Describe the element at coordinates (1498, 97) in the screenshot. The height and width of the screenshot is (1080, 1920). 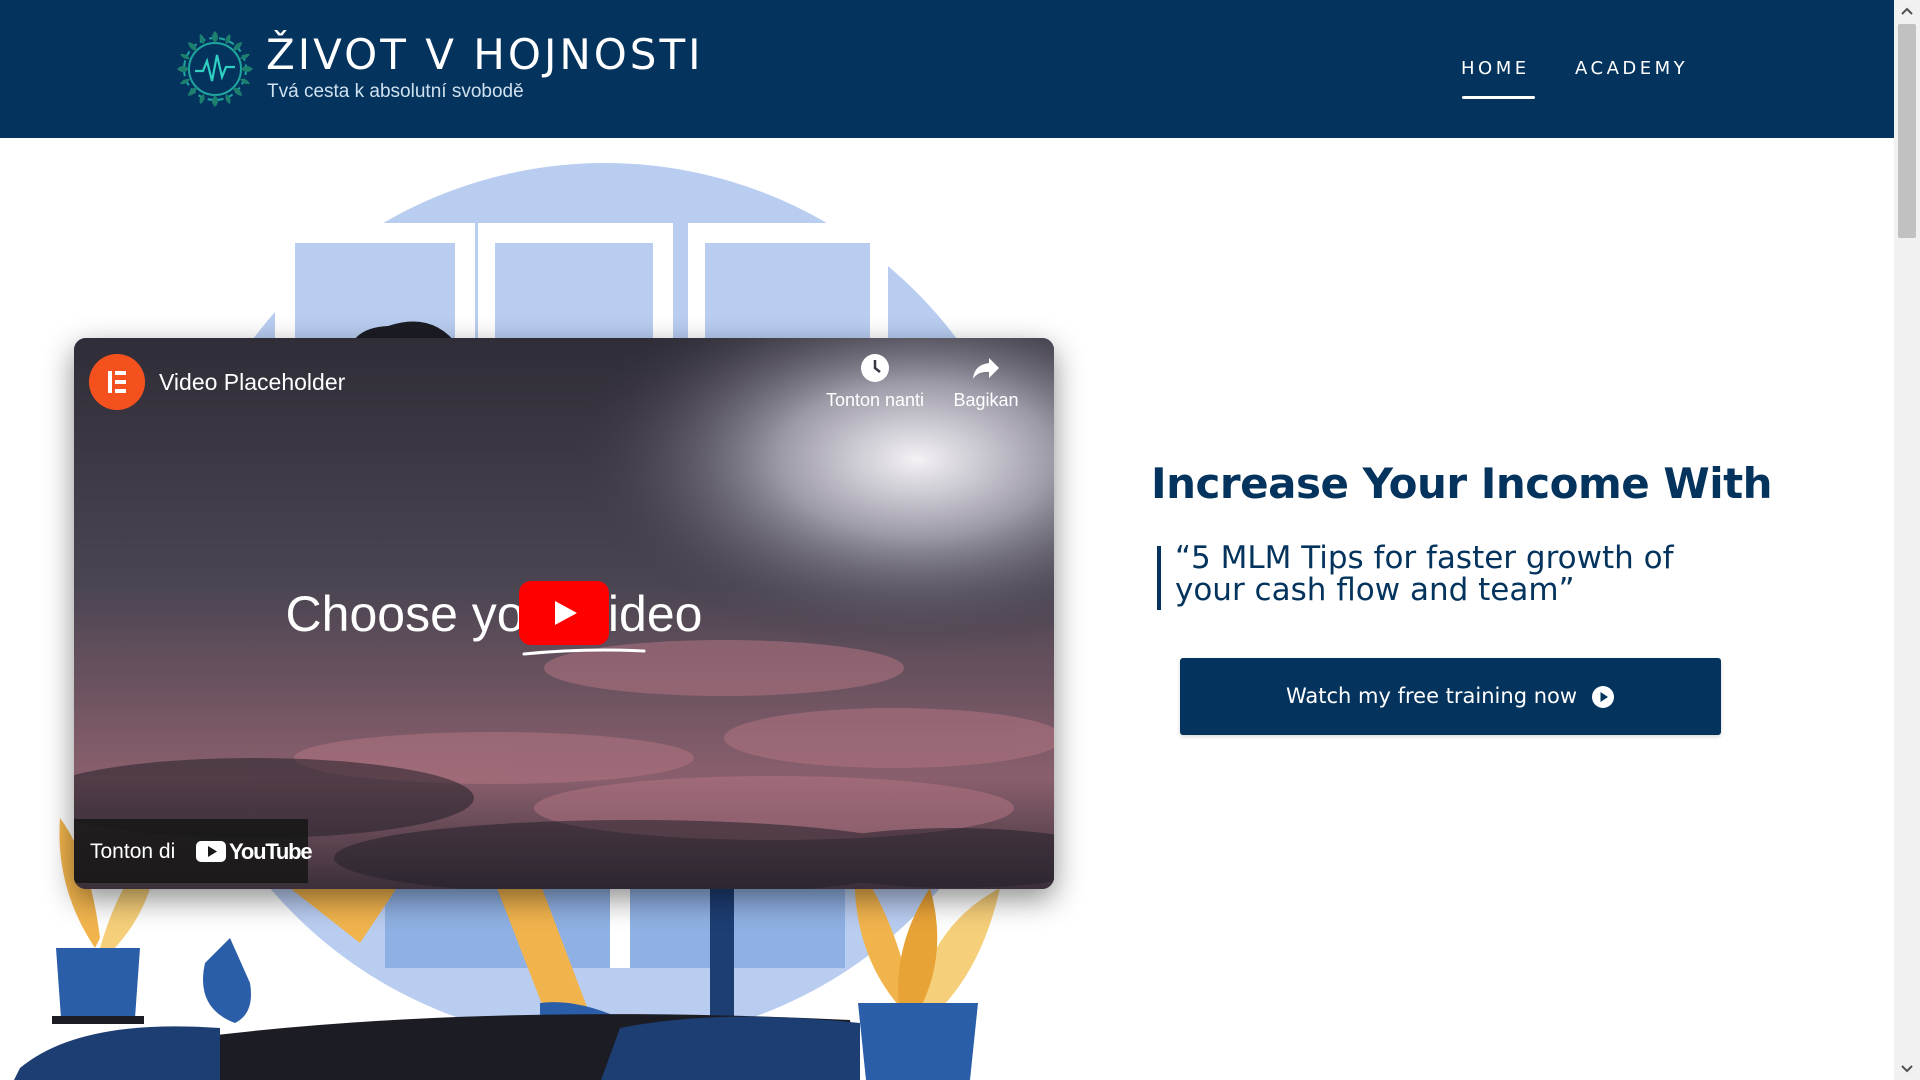
I see `nav-active-indicator` at that location.